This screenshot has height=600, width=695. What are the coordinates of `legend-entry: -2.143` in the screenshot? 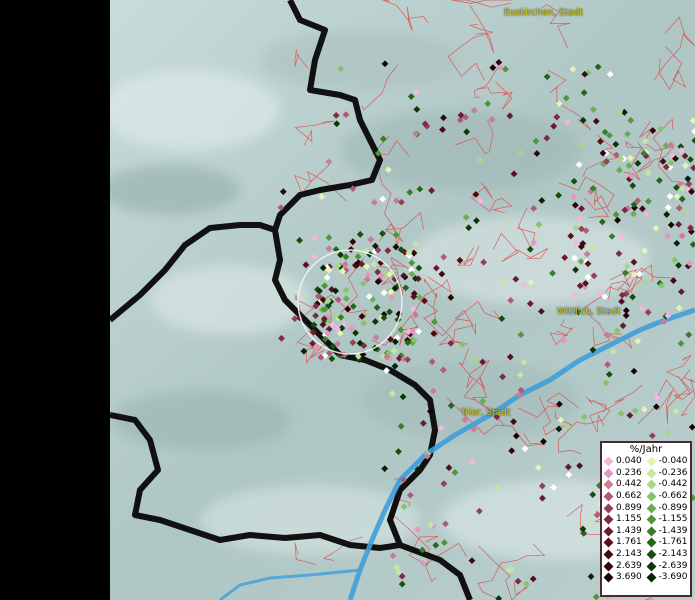 It's located at (668, 555).